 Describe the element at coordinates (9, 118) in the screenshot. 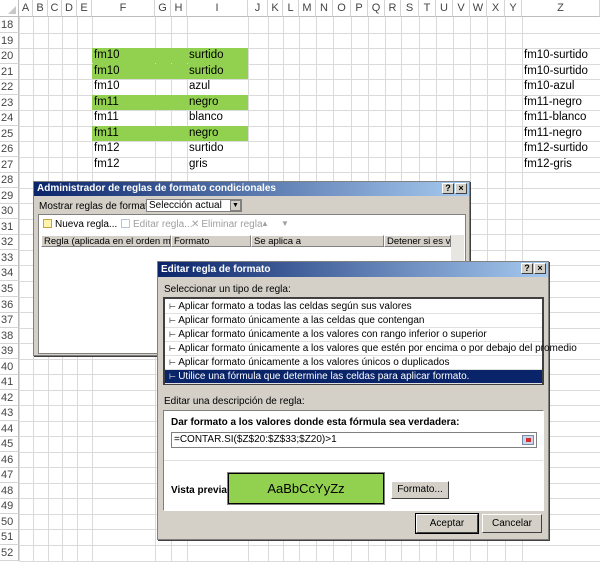

I see `row-header: 24` at that location.